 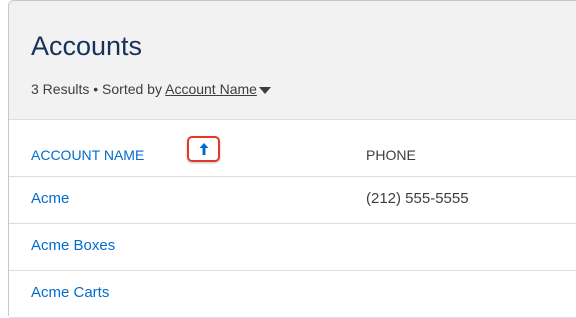 What do you see at coordinates (73, 245) in the screenshot?
I see `account-name-link: Acme Boxes` at bounding box center [73, 245].